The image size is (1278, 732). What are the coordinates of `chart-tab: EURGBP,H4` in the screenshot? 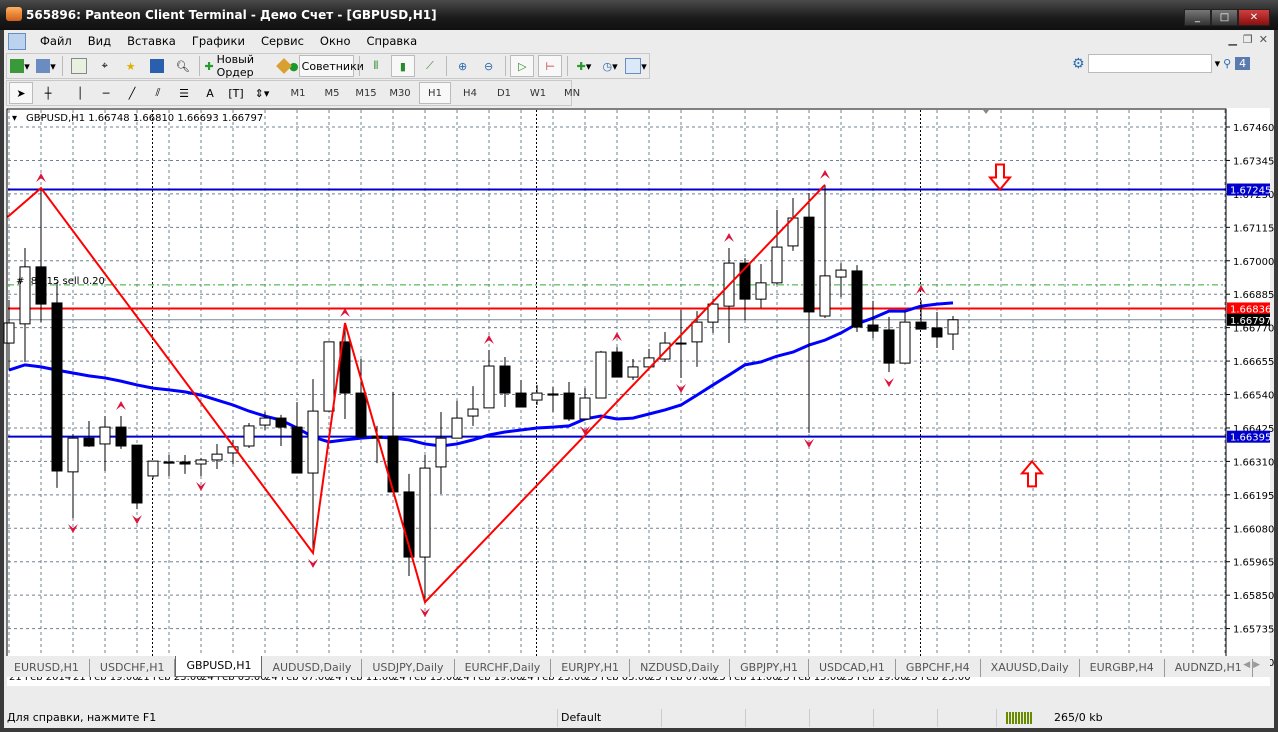 It's located at (1122, 668).